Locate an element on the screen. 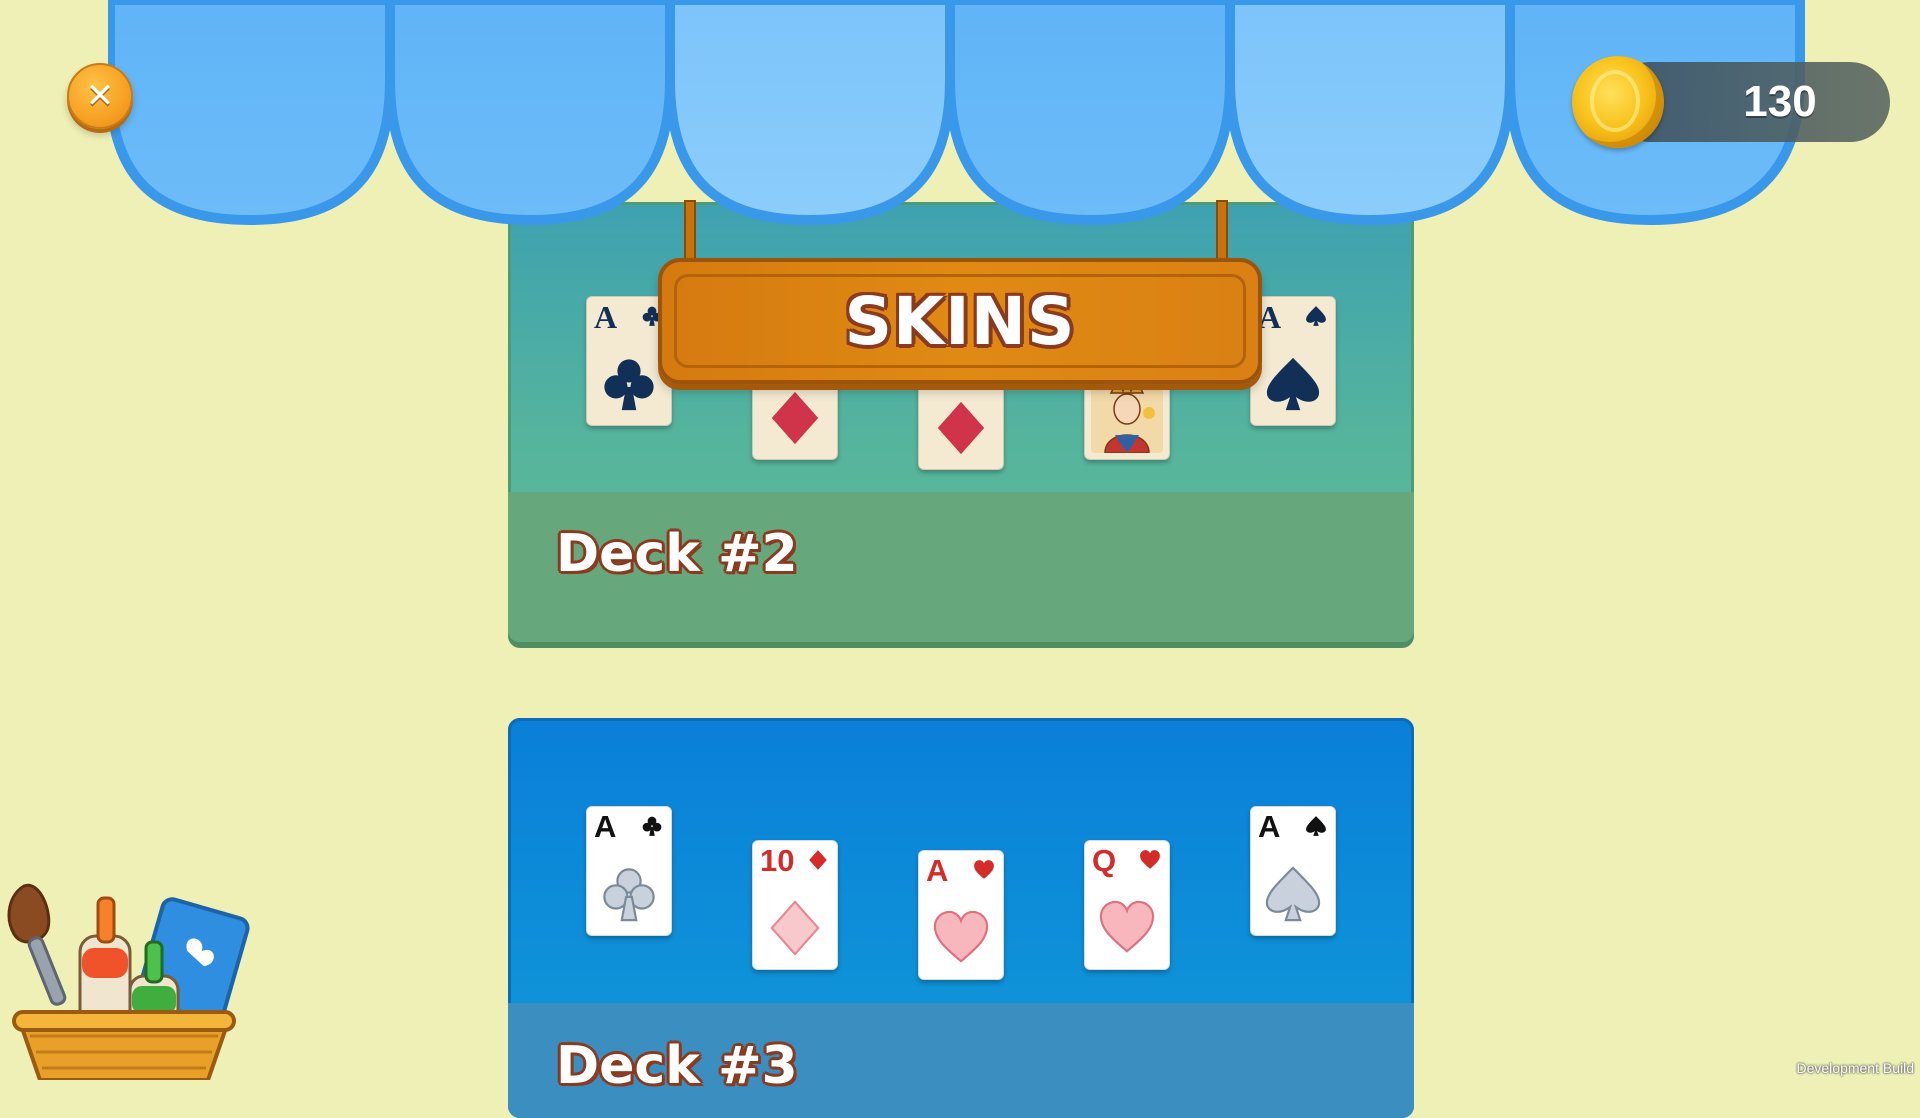 This screenshot has height=1118, width=1920. coin-amount: 130 is located at coordinates (1780, 101).